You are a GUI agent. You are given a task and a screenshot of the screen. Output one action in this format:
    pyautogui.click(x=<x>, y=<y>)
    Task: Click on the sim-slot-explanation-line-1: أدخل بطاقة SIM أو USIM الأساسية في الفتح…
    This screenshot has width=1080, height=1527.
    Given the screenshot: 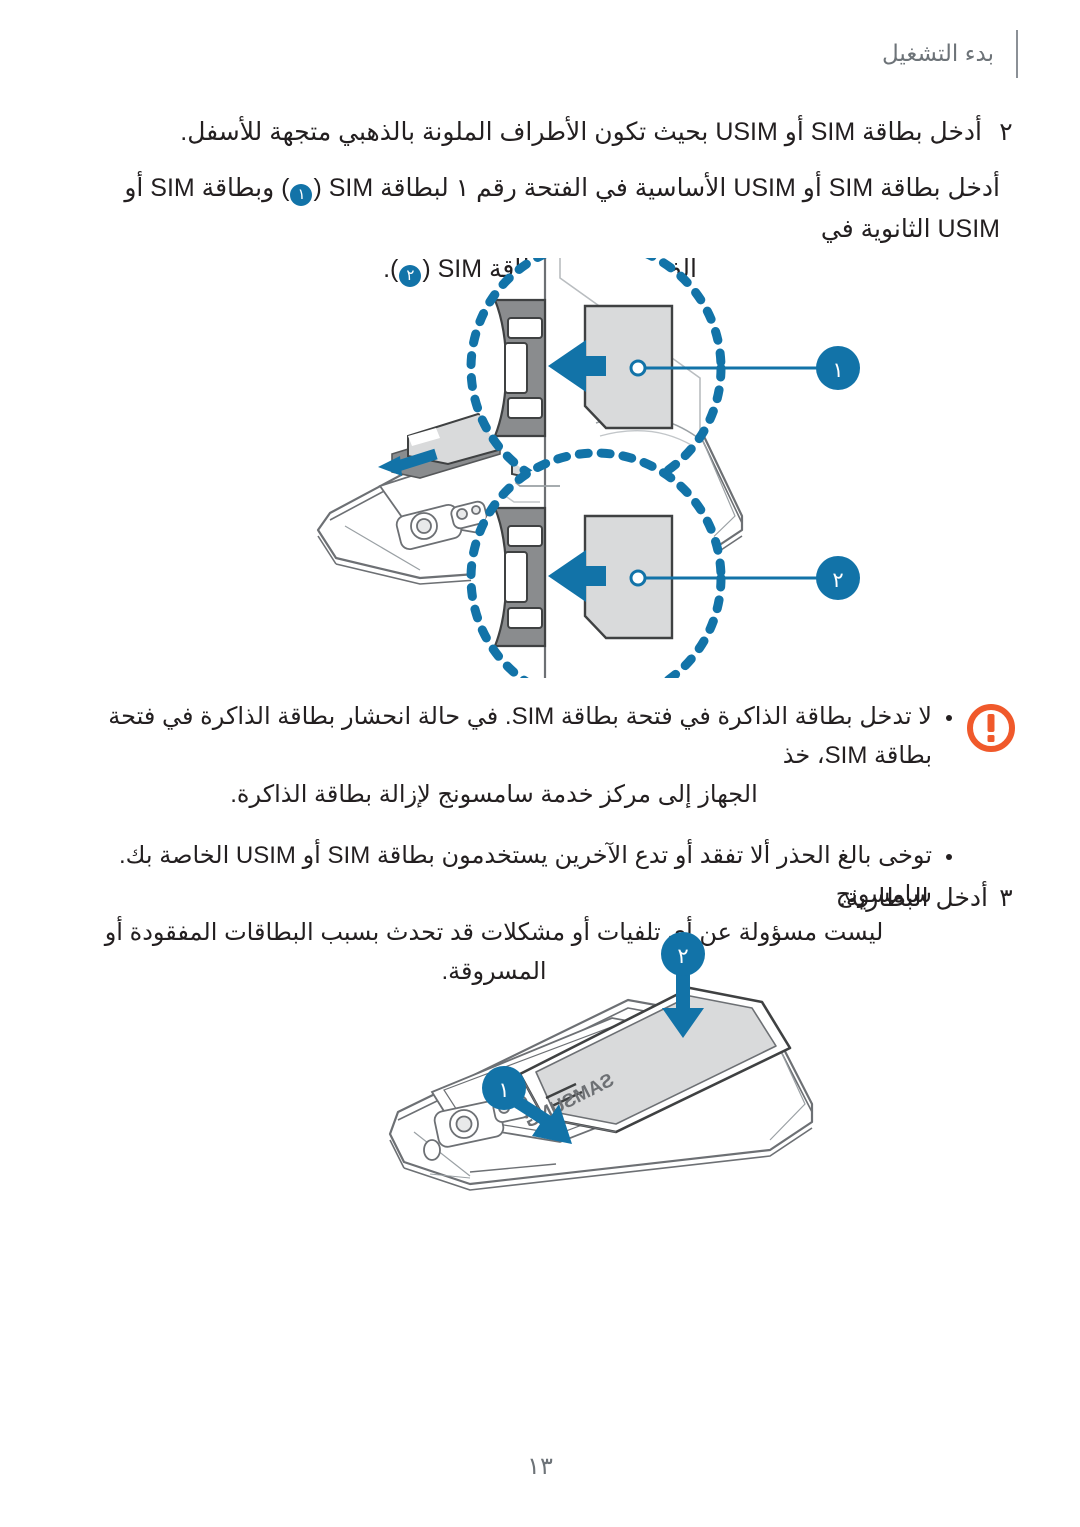 What is the action you would take?
    pyautogui.click(x=540, y=208)
    